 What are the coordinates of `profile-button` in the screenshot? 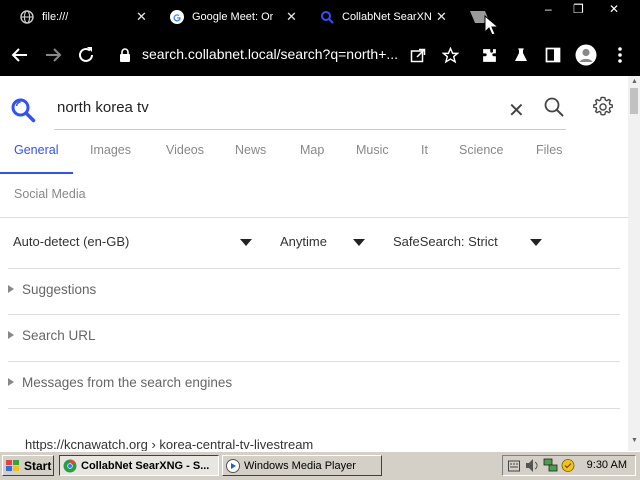 It's located at (586, 55).